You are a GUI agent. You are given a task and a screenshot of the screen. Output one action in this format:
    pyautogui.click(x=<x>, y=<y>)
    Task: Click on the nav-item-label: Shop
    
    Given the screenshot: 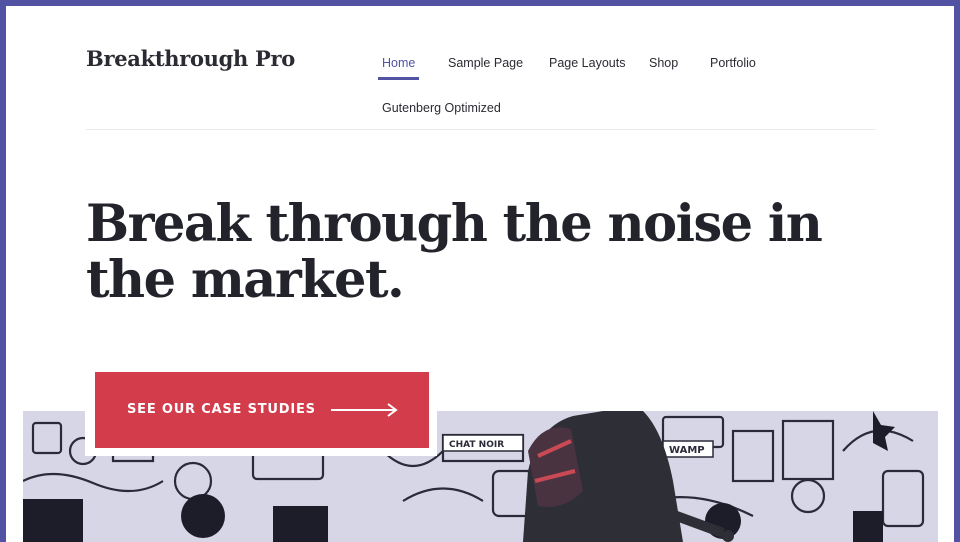 What is the action you would take?
    pyautogui.click(x=664, y=63)
    